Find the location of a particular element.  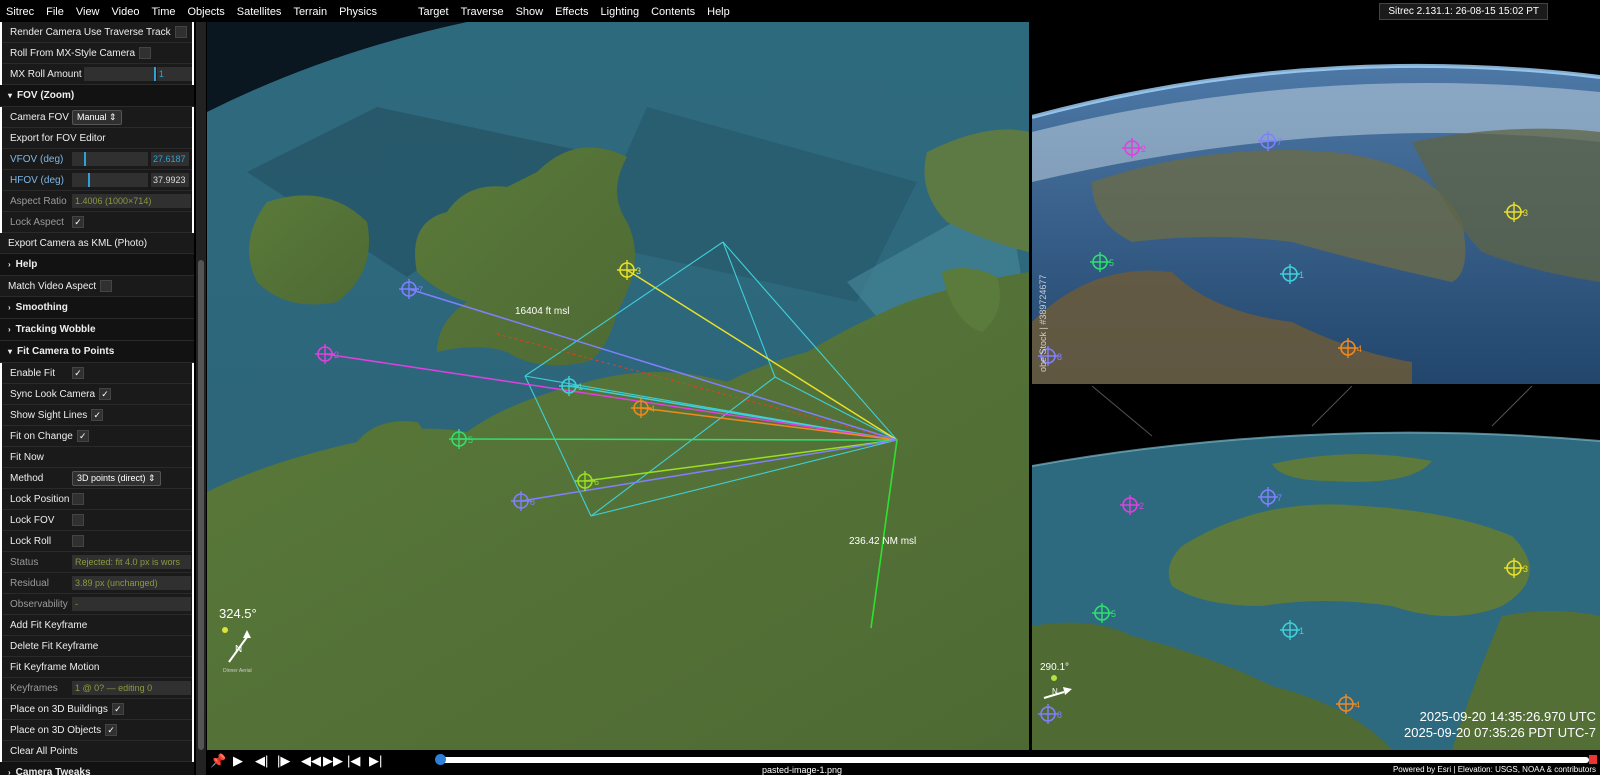

menu-lighting: Lighting is located at coordinates (620, 12).